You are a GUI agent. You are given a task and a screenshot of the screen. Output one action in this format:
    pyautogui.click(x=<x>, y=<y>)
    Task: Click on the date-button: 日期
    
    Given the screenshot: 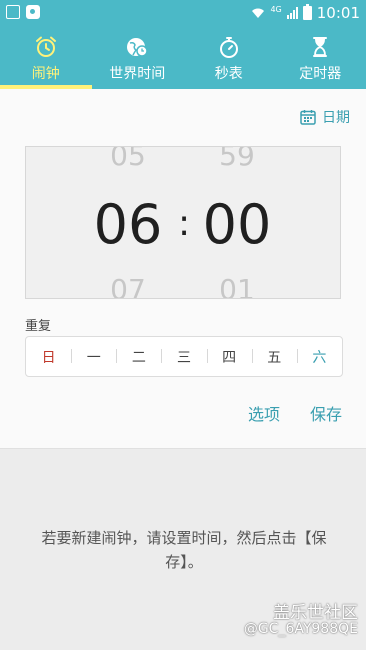 What is the action you would take?
    pyautogui.click(x=325, y=117)
    